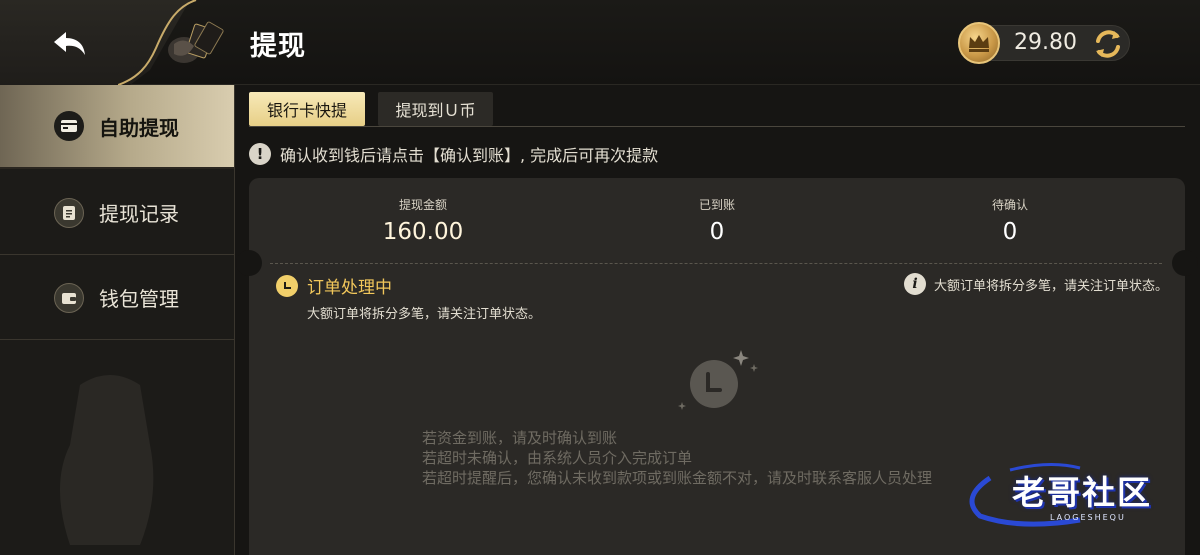  Describe the element at coordinates (435, 109) in the screenshot. I see `tab-withdraw-to-u-coin: 提现到Ｕ币` at that location.